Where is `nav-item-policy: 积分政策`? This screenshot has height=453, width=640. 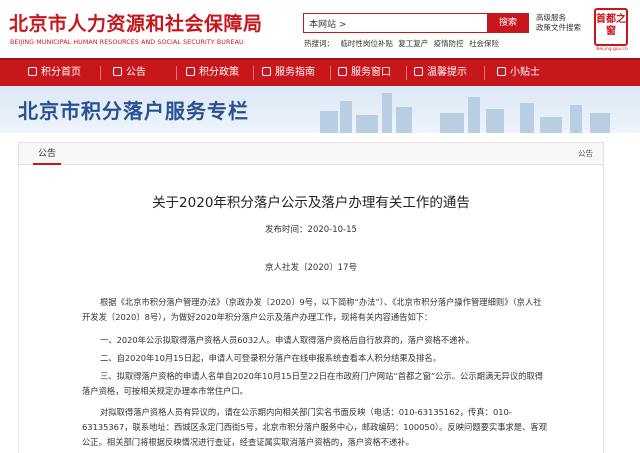 nav-item-policy: 积分政策 is located at coordinates (212, 73).